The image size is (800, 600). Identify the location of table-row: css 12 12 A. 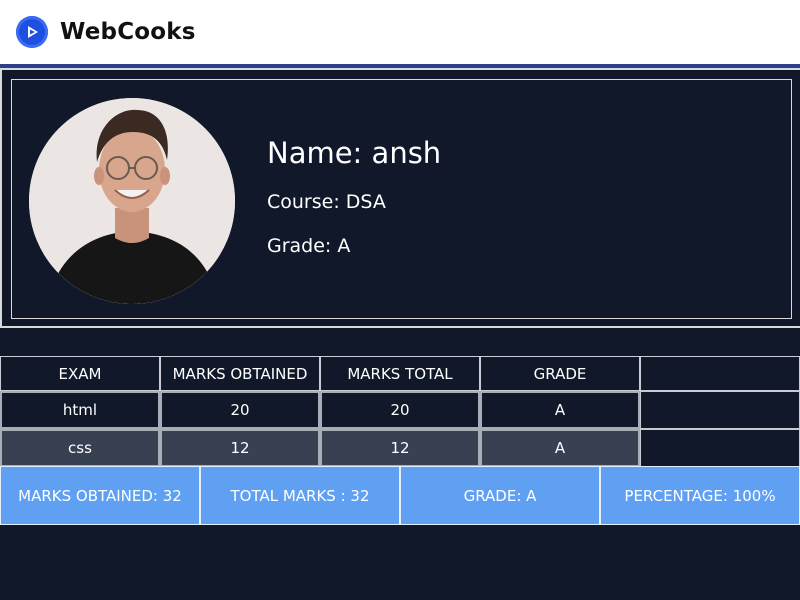
(400, 448).